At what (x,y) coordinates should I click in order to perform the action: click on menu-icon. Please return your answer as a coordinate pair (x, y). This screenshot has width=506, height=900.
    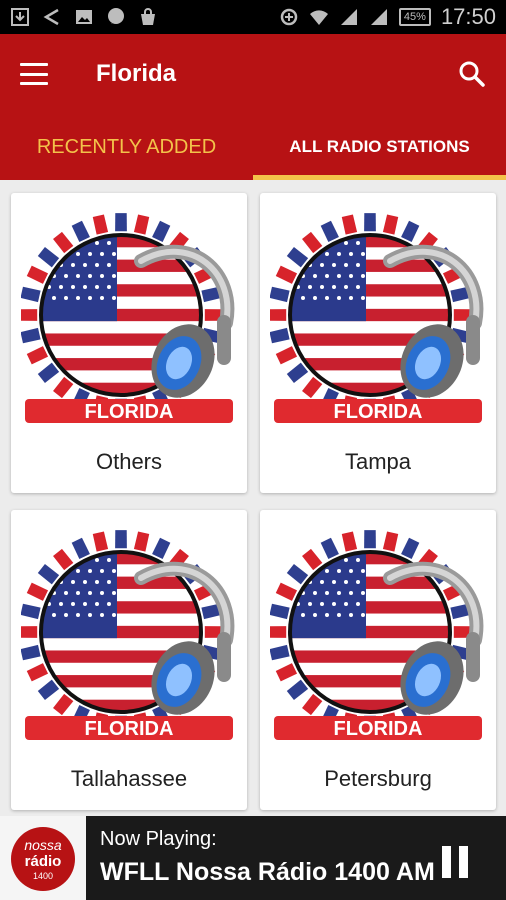
    Looking at the image, I should click on (34, 74).